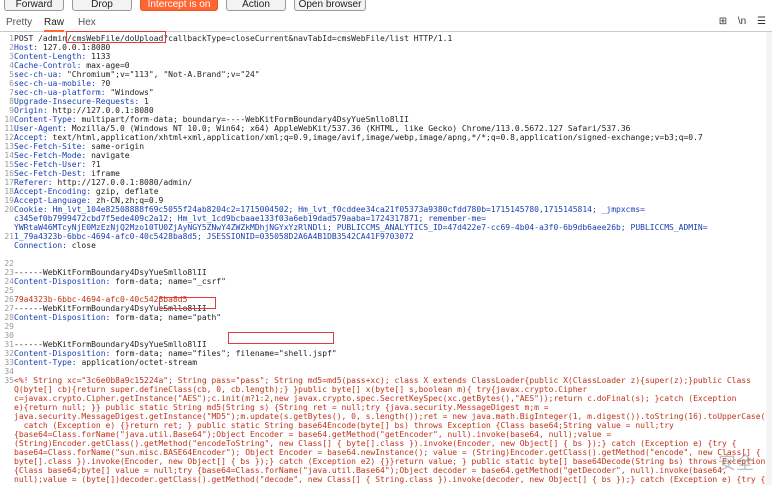 This screenshot has height=485, width=772. Describe the element at coordinates (89, 200) in the screenshot. I see `request-line: Accept-Language: zh-CN,zh;q=0.9` at that location.